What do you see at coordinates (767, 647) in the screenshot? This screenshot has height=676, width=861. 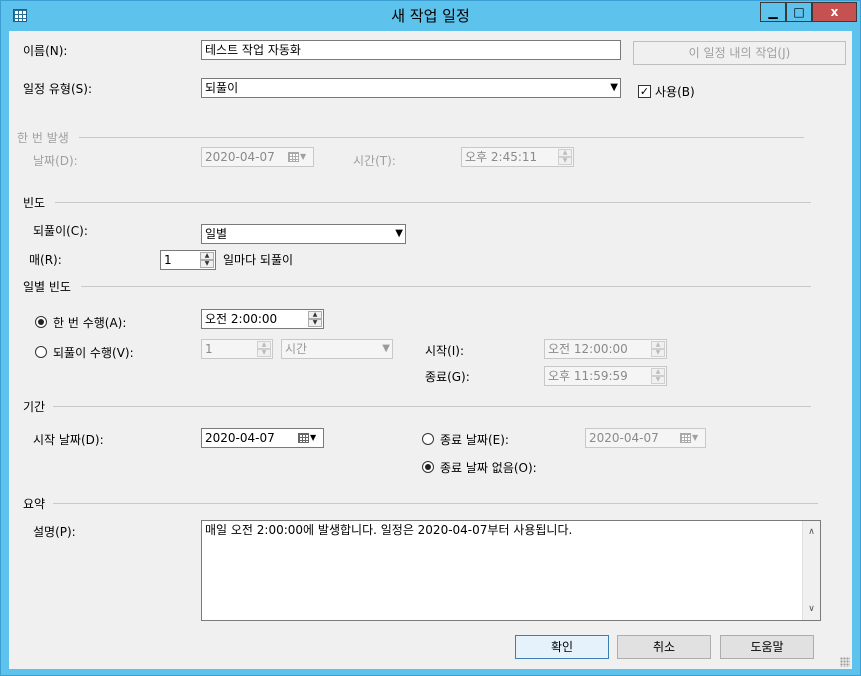 I see `help-button: 도움말` at bounding box center [767, 647].